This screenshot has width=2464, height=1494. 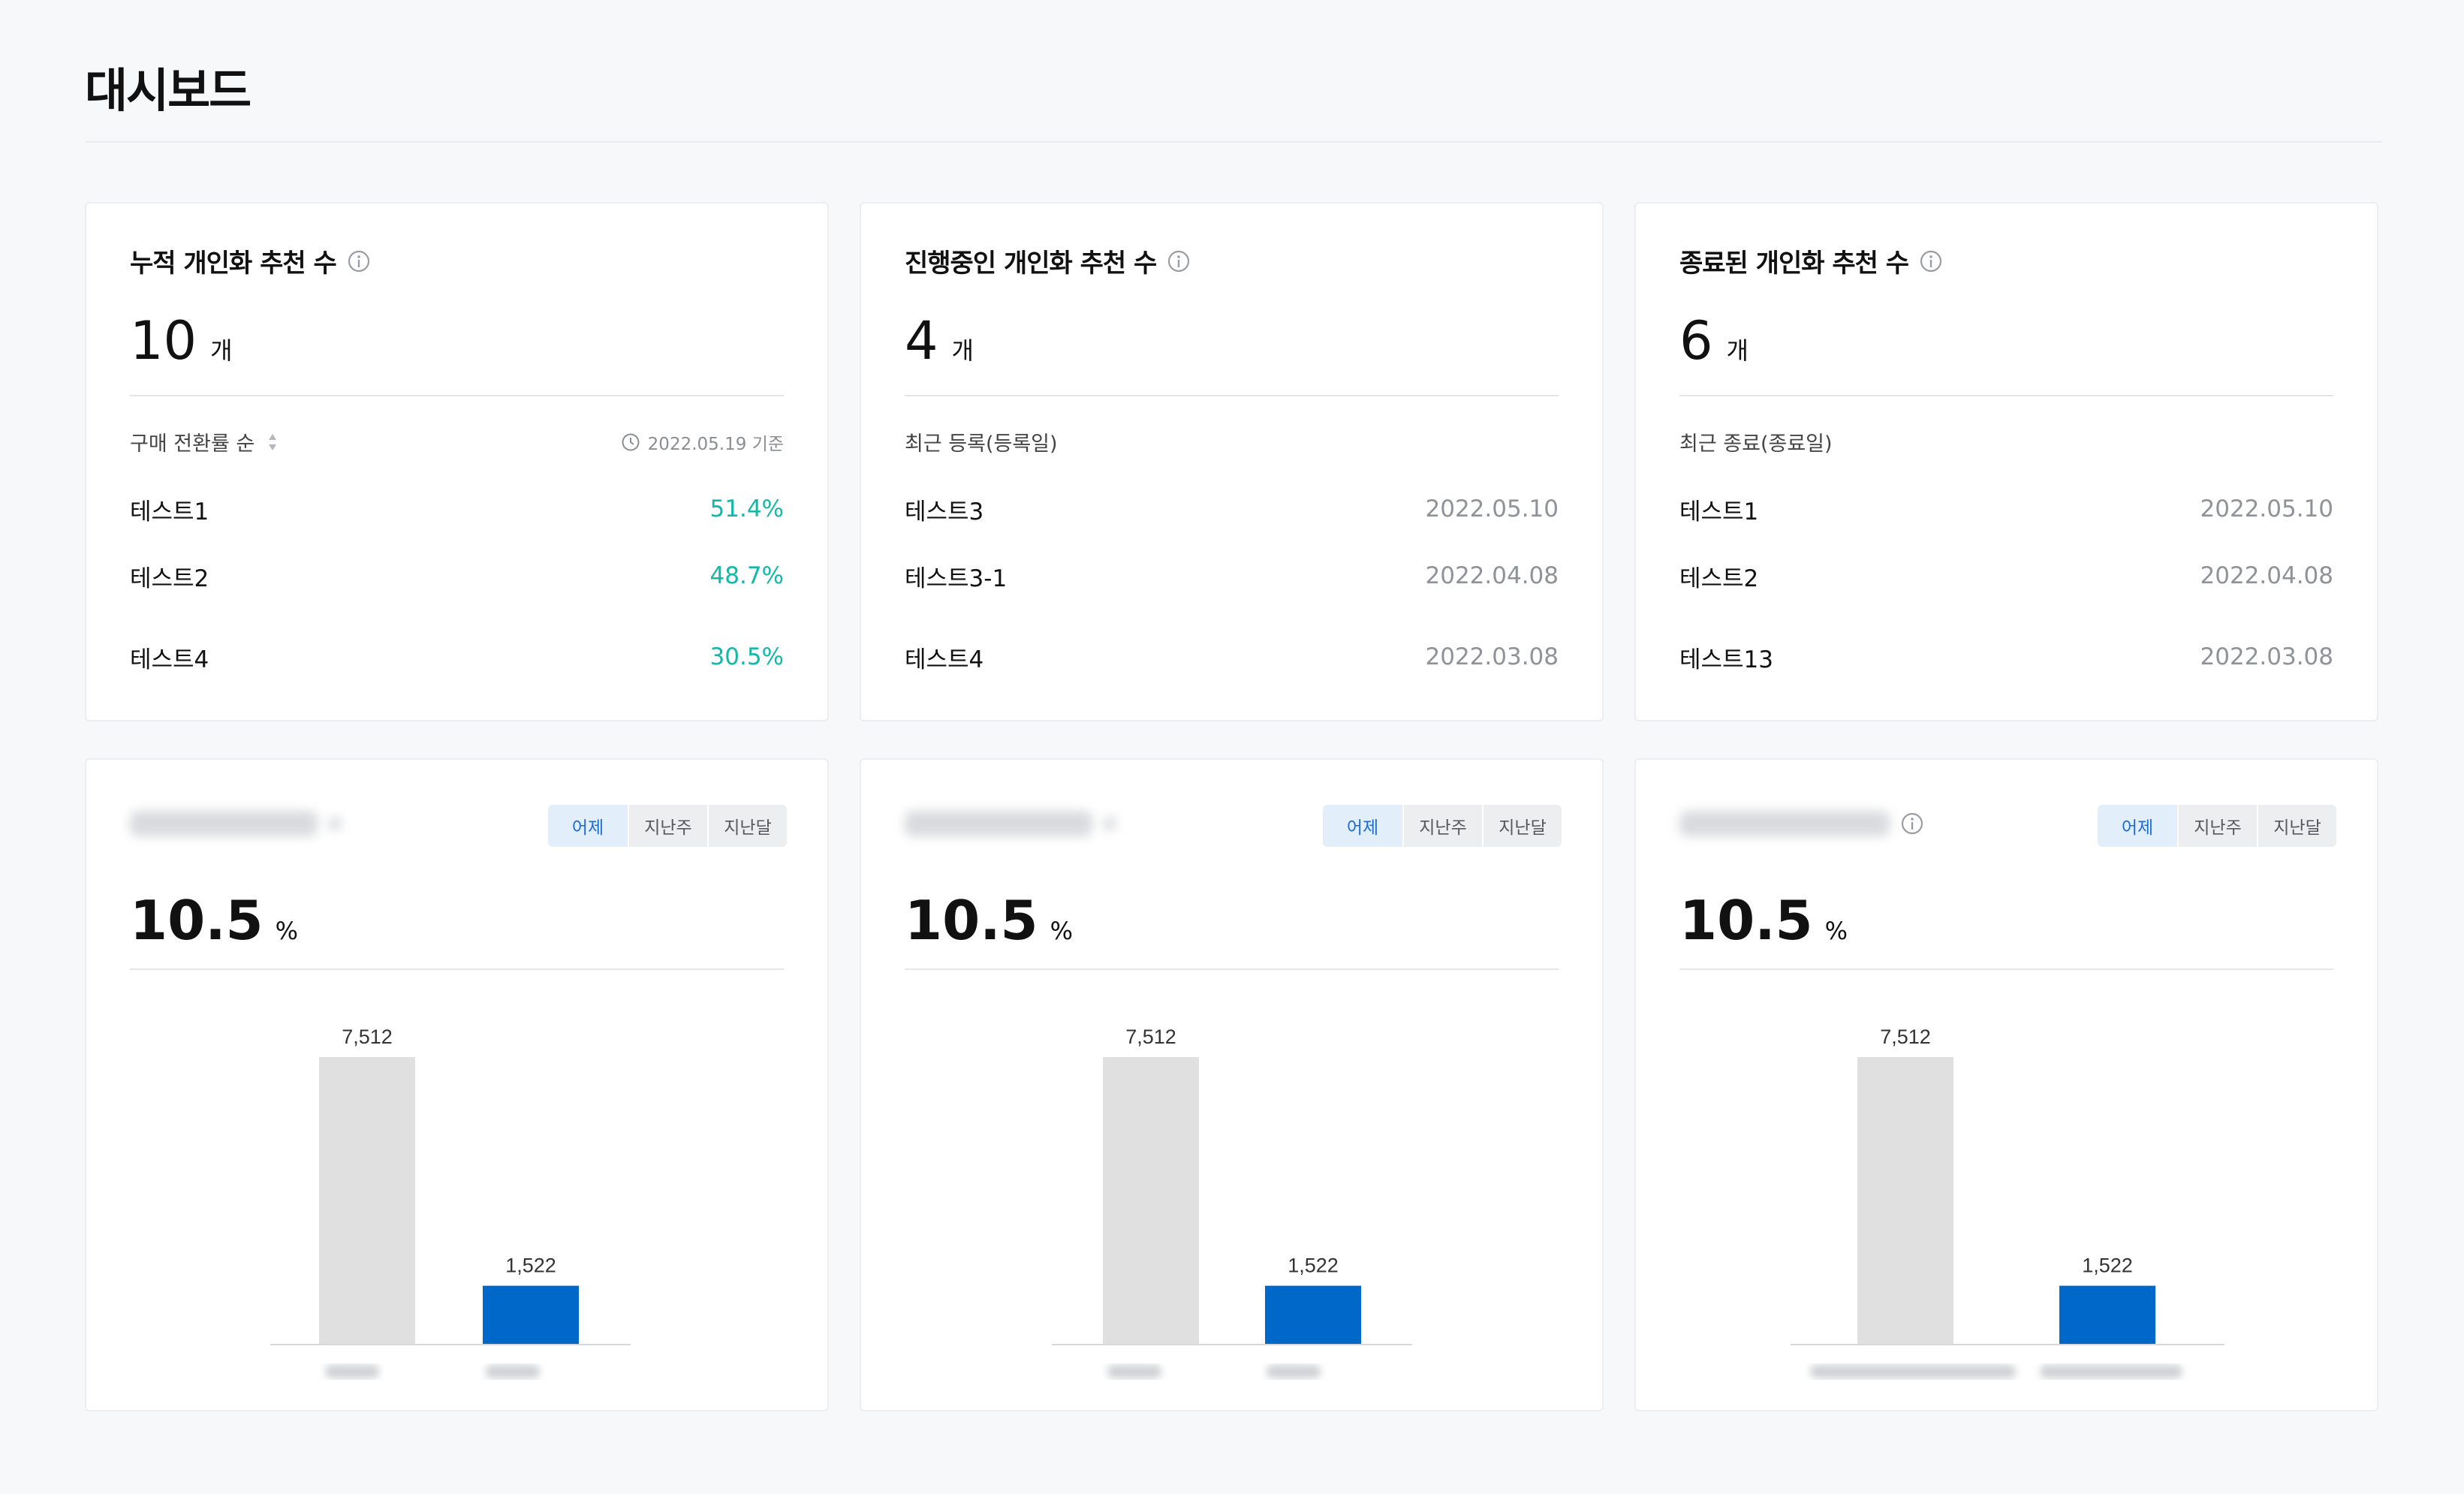 What do you see at coordinates (1794, 263) in the screenshot?
I see `card-title-text: 종료된 개인화 추천 수` at bounding box center [1794, 263].